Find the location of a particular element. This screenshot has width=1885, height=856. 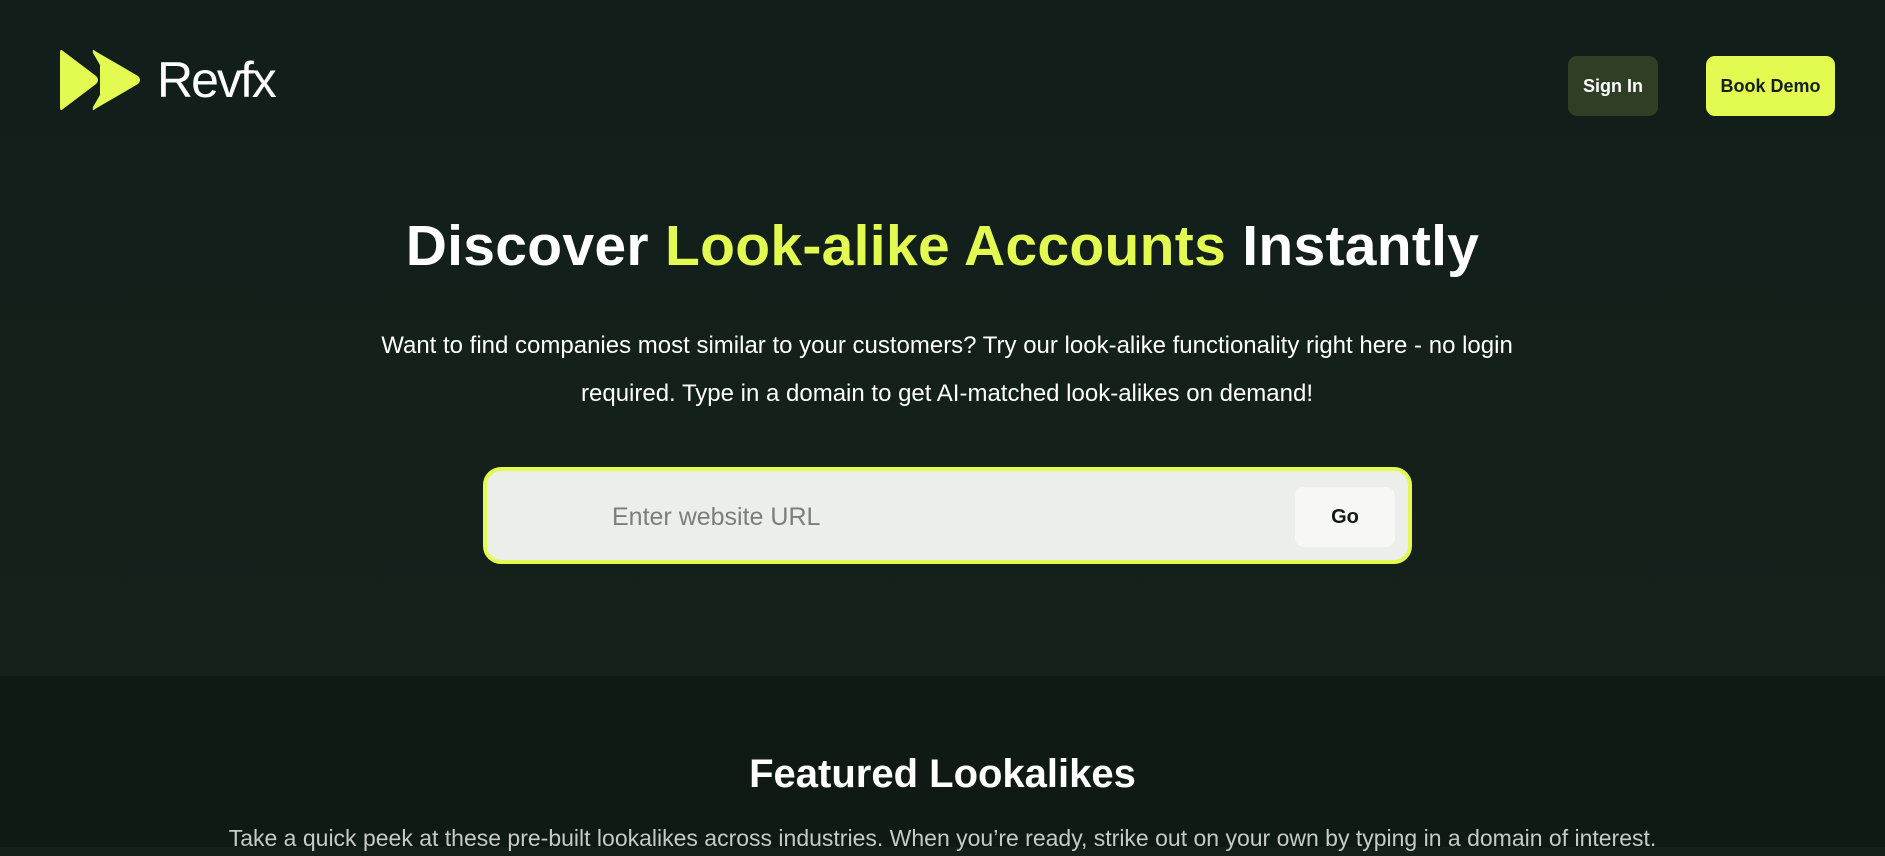

url-search-box: Go is located at coordinates (947, 515).